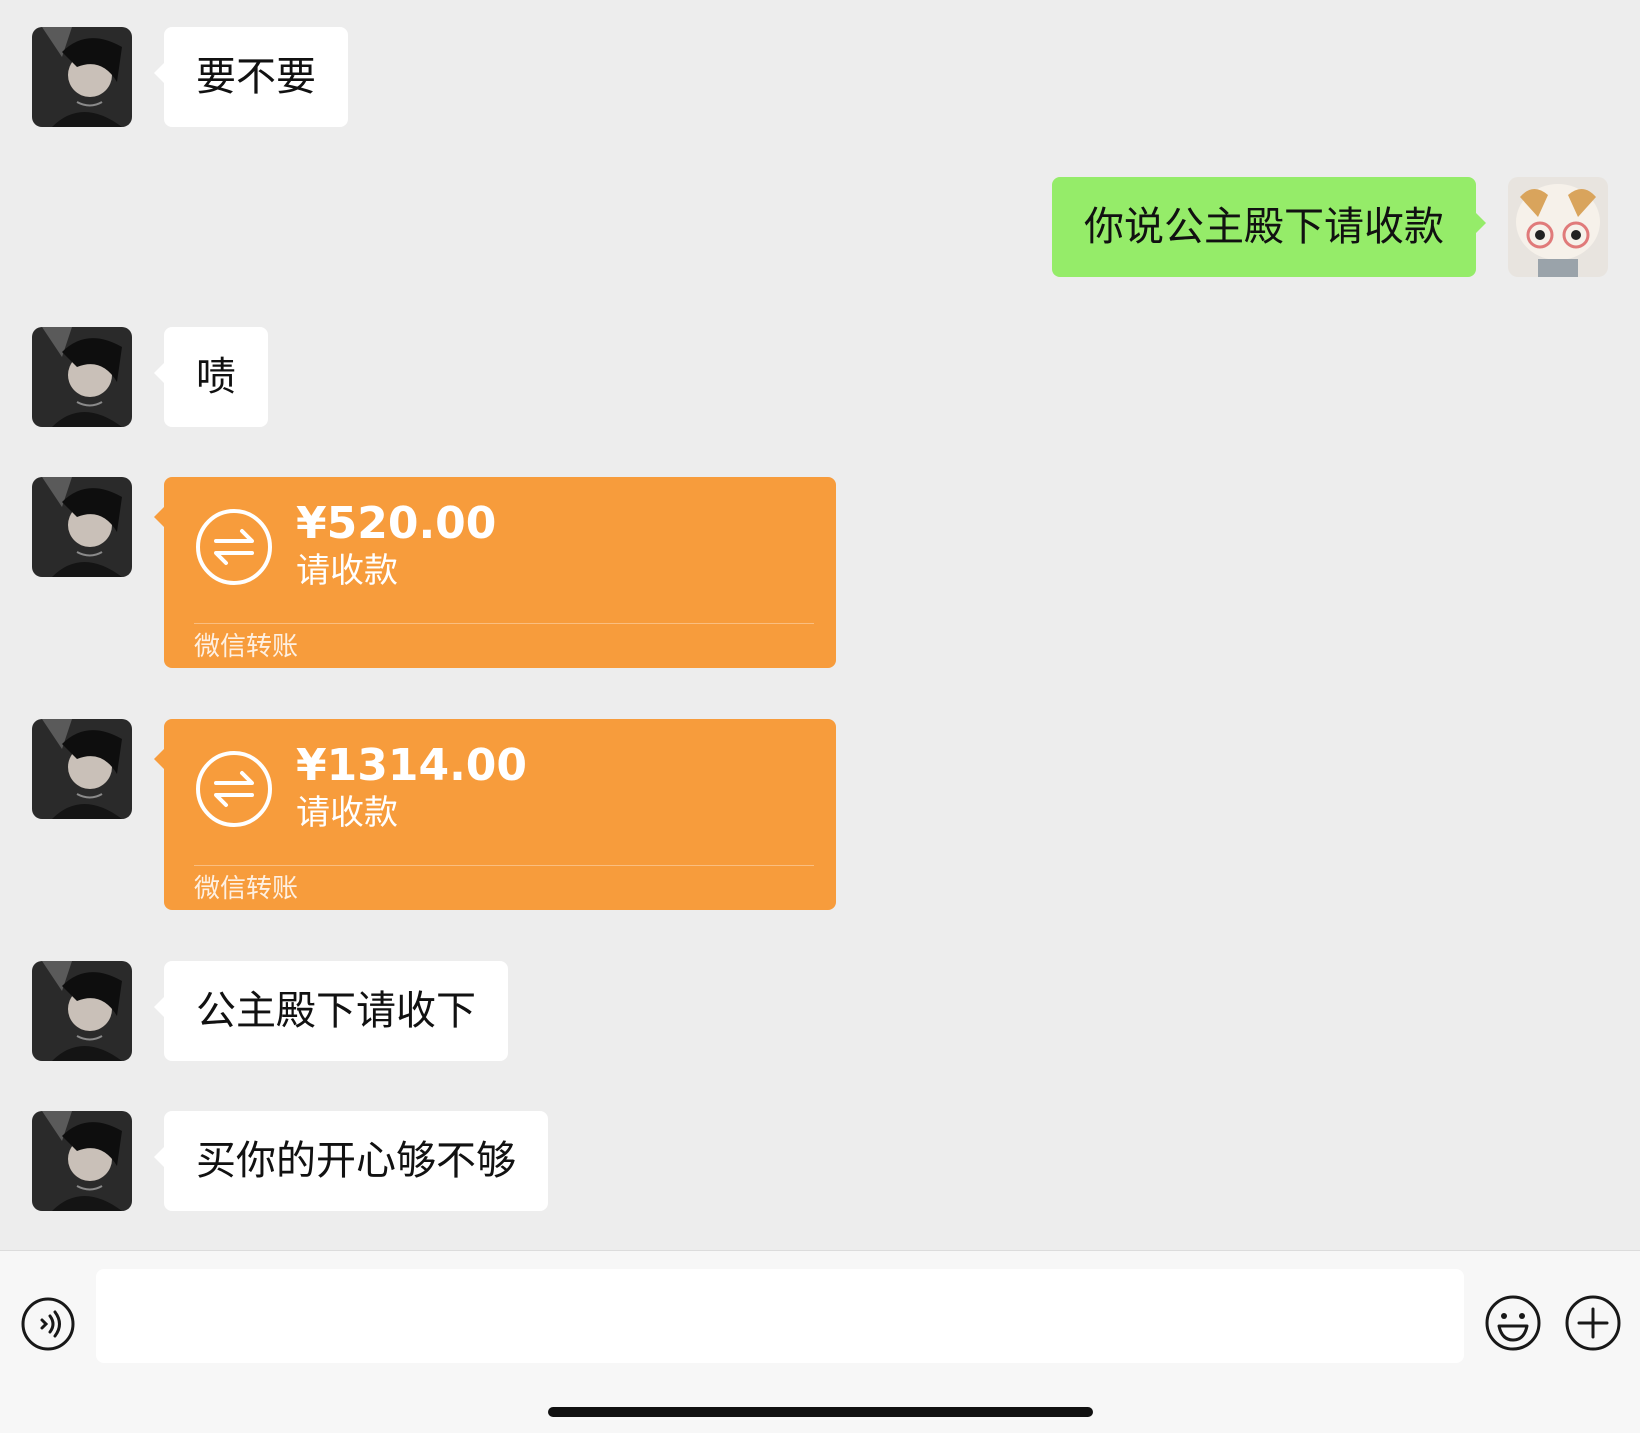 The width and height of the screenshot is (1640, 1433). Describe the element at coordinates (396, 523) in the screenshot. I see `transfer-amount: ¥520.00` at that location.